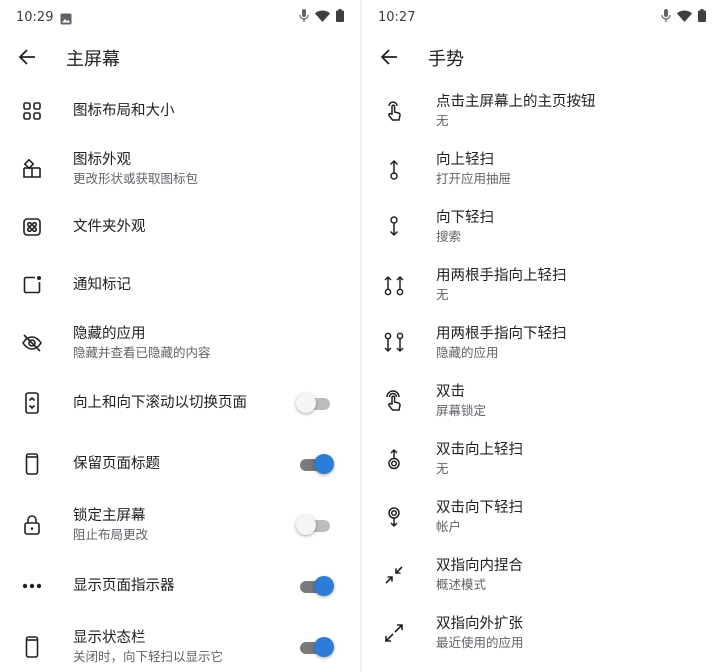 This screenshot has width=720, height=672. I want to click on setting-subtitle: 关闭时，向下轻扫以显示它, so click(148, 656).